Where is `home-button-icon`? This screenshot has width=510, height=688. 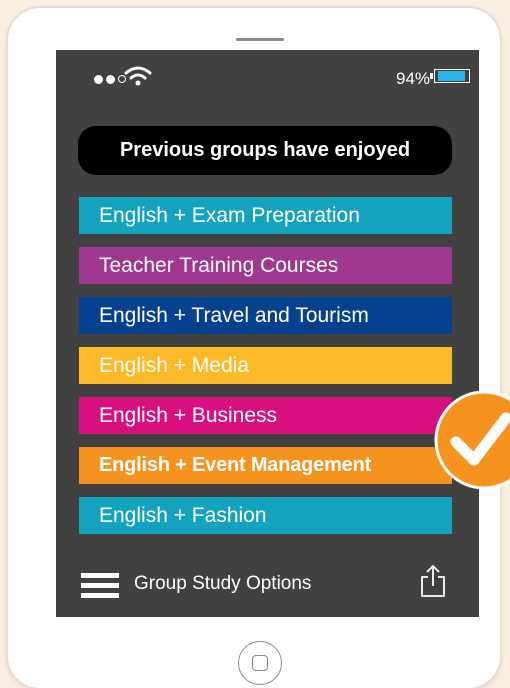 home-button-icon is located at coordinates (260, 663).